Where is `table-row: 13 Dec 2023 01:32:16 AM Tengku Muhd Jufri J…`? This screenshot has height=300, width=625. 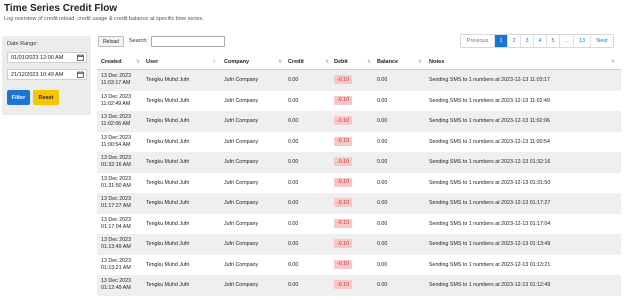 table-row: 13 Dec 2023 01:32:16 AM Tengku Muhd Jufri J… is located at coordinates (359, 162).